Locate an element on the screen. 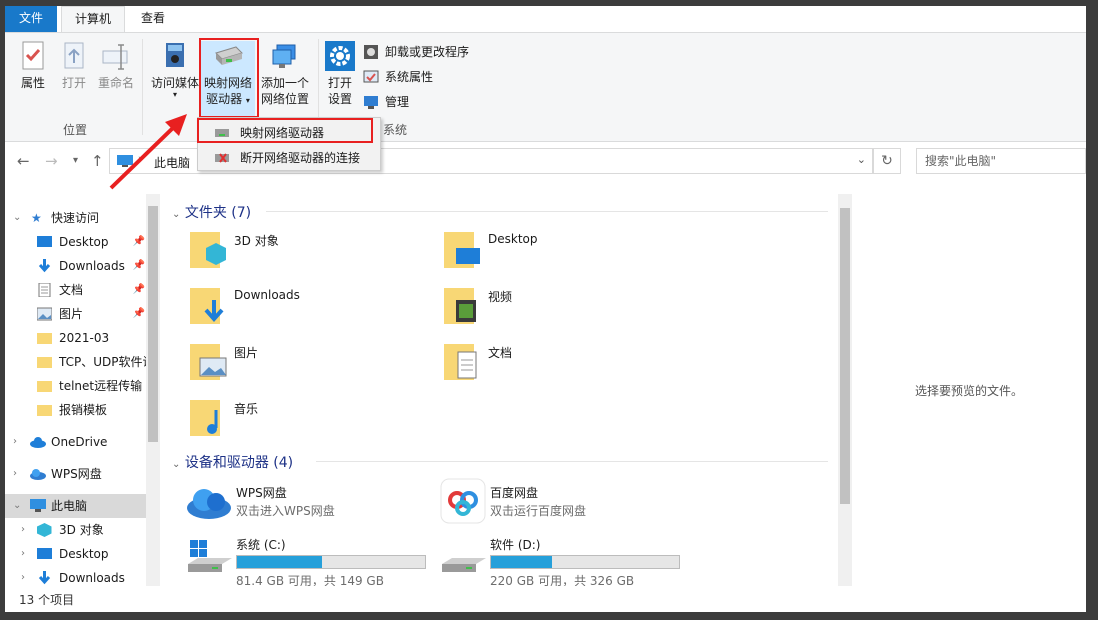 This screenshot has height=620, width=1098. drive-d: 软件 (D:) 220 GB 可用，共 326 GB is located at coordinates (565, 561).